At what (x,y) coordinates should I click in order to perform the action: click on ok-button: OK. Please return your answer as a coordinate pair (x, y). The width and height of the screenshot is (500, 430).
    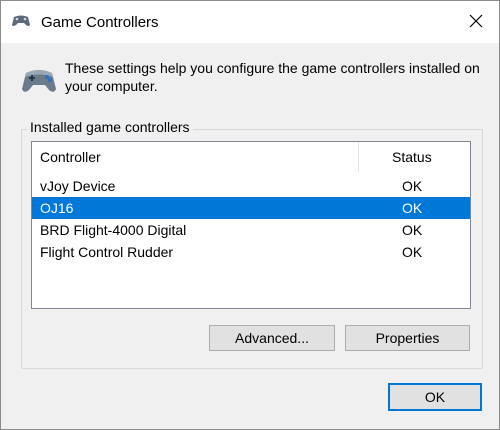
    Looking at the image, I should click on (435, 397).